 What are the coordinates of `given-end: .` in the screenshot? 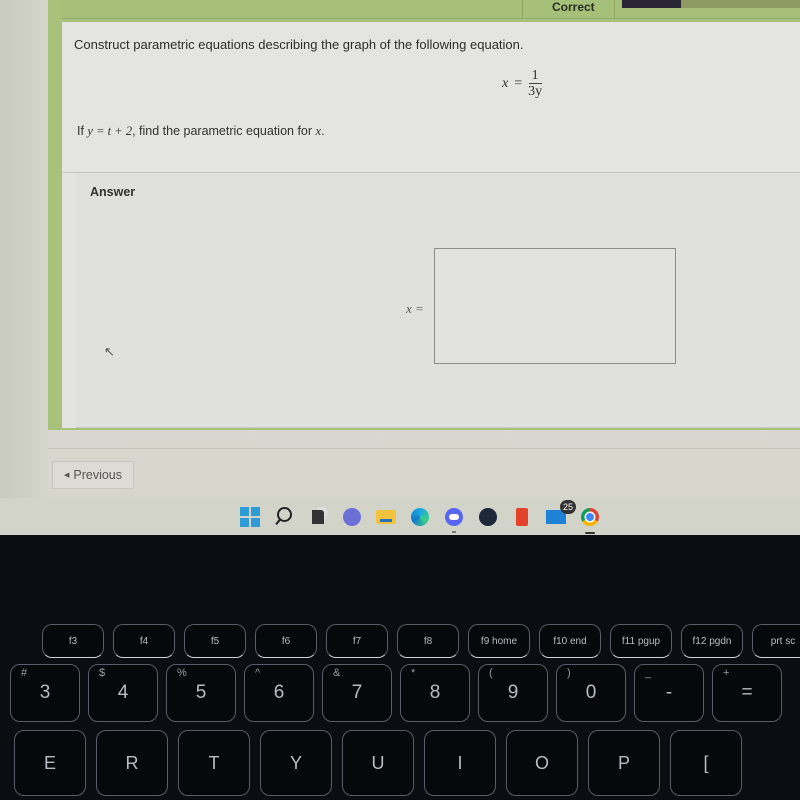 It's located at (323, 131).